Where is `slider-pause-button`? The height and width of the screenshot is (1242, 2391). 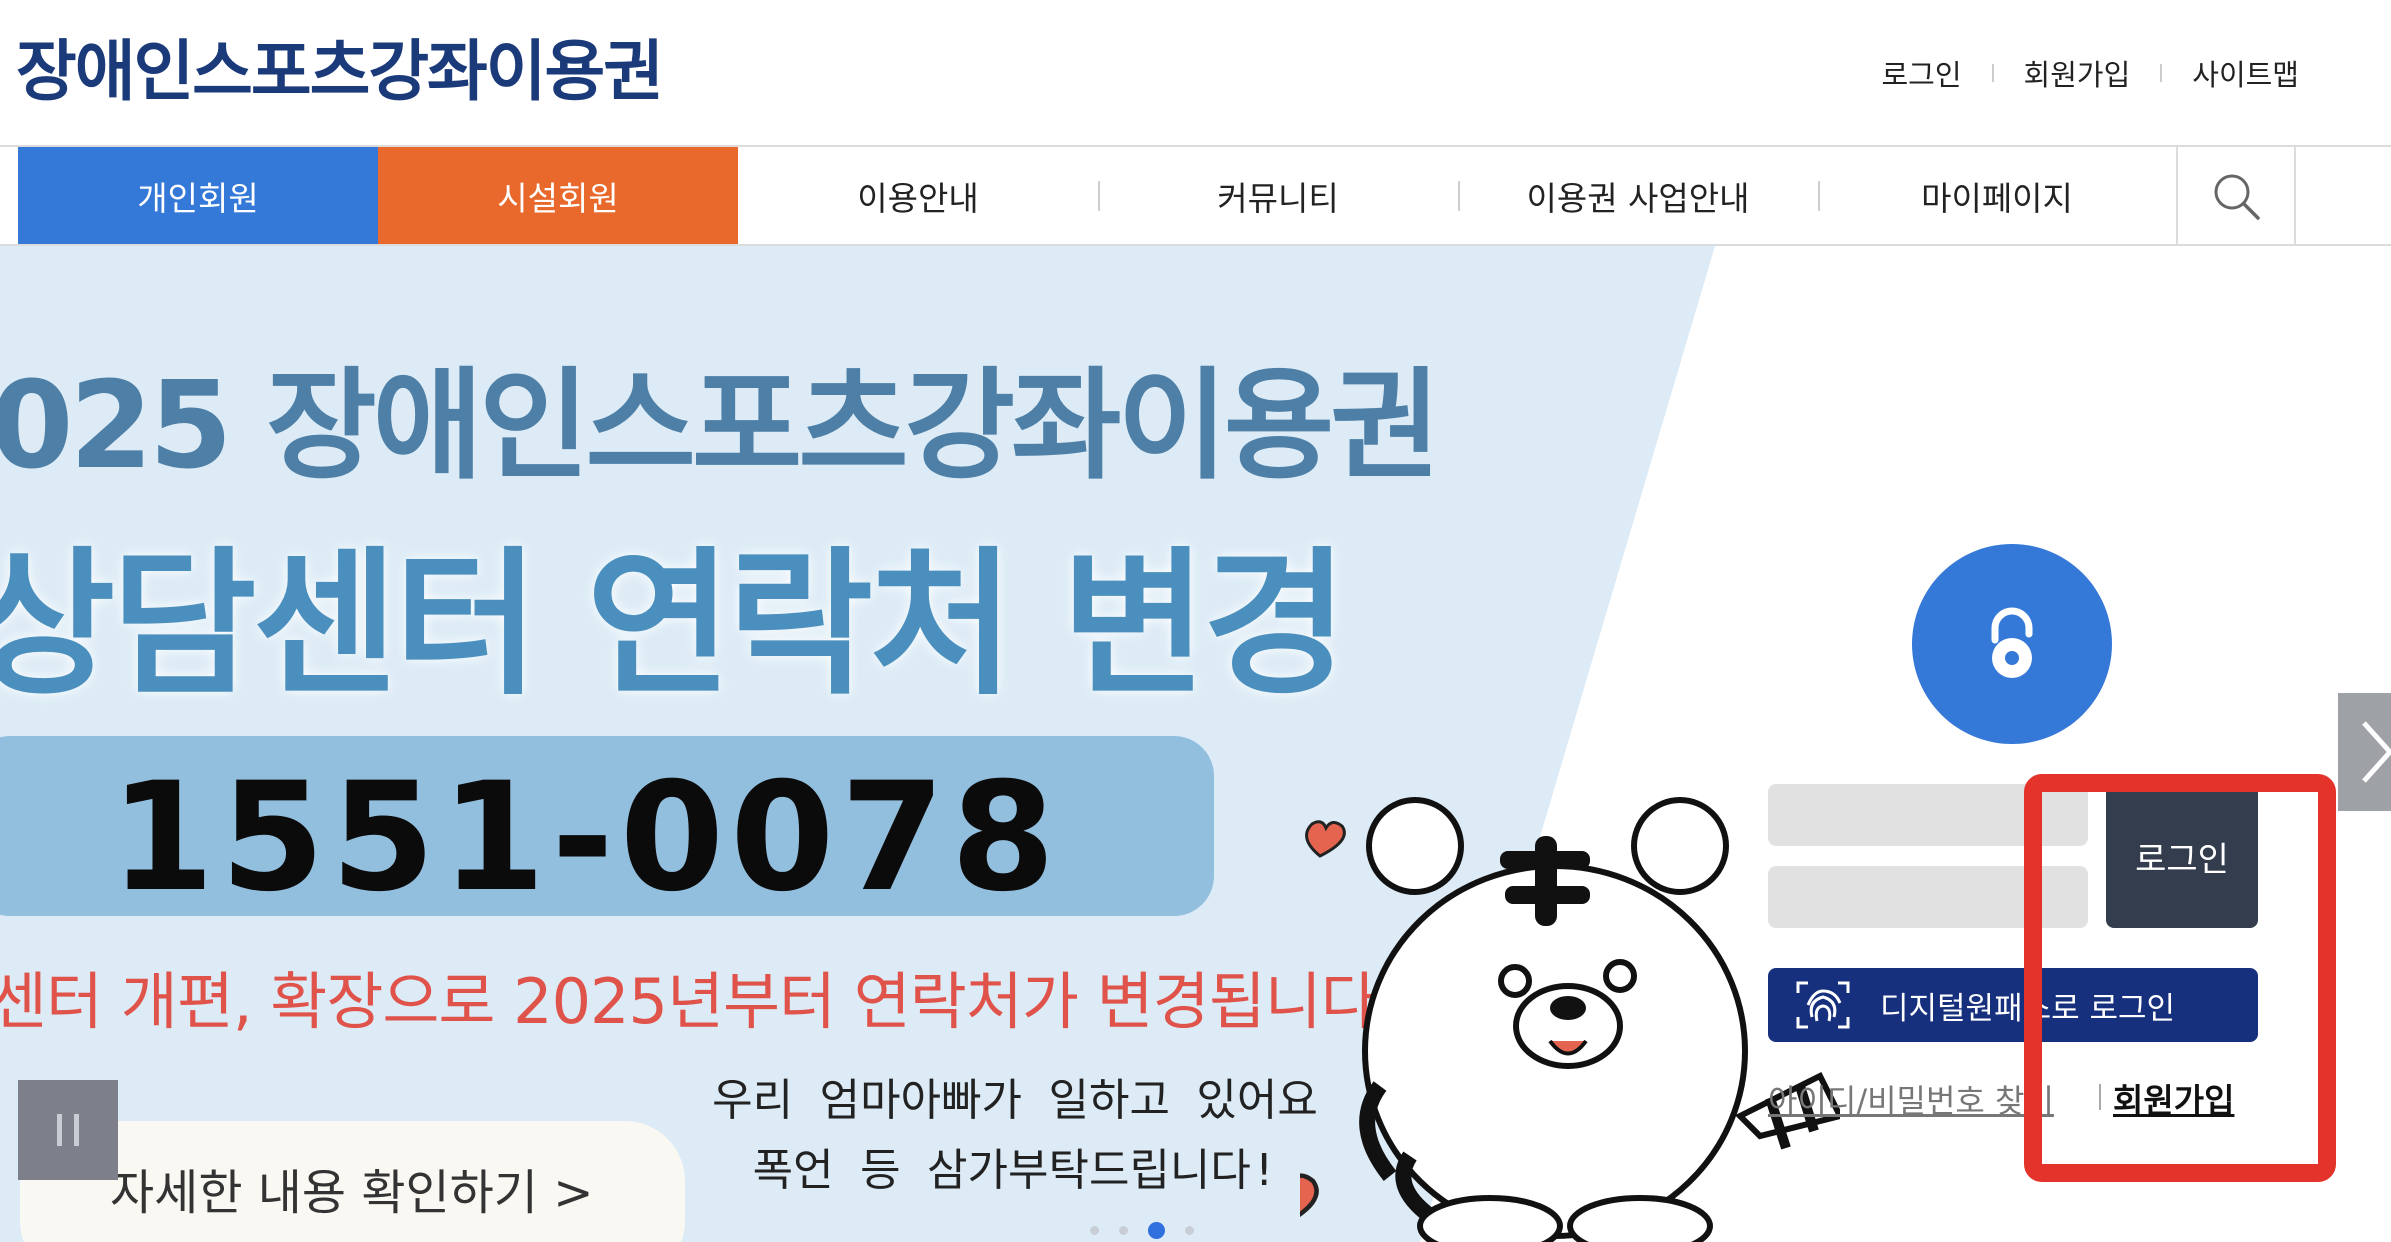 slider-pause-button is located at coordinates (68, 1130).